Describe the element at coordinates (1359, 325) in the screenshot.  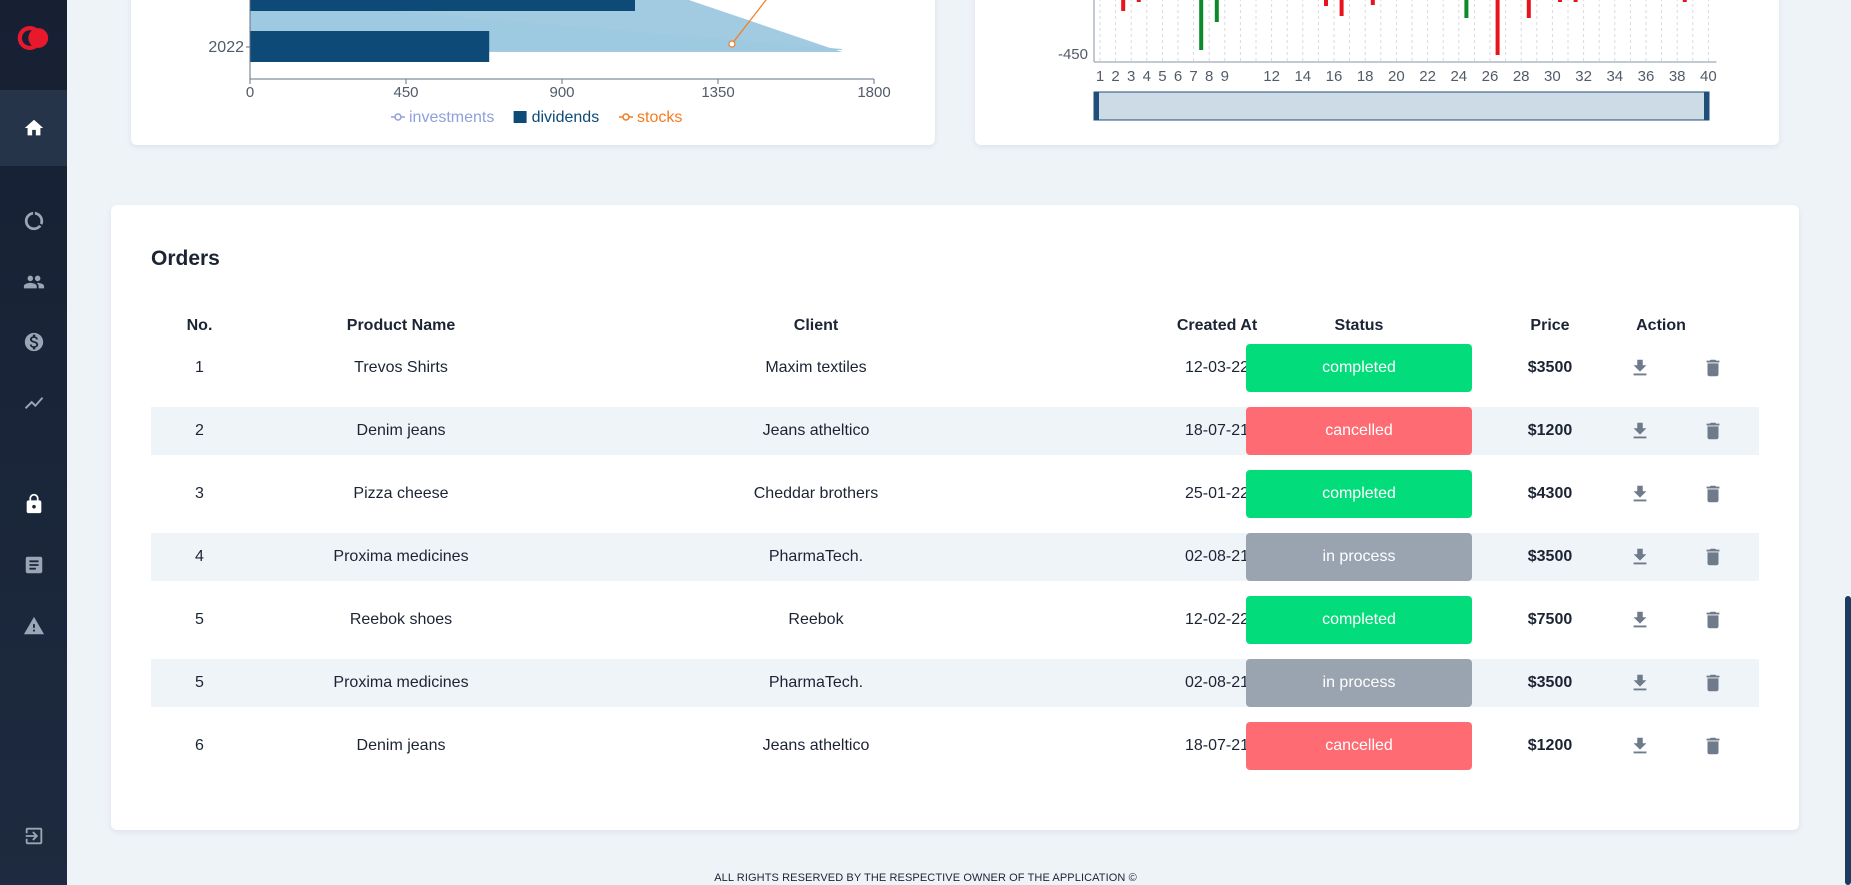
I see `column-header-status: Status` at that location.